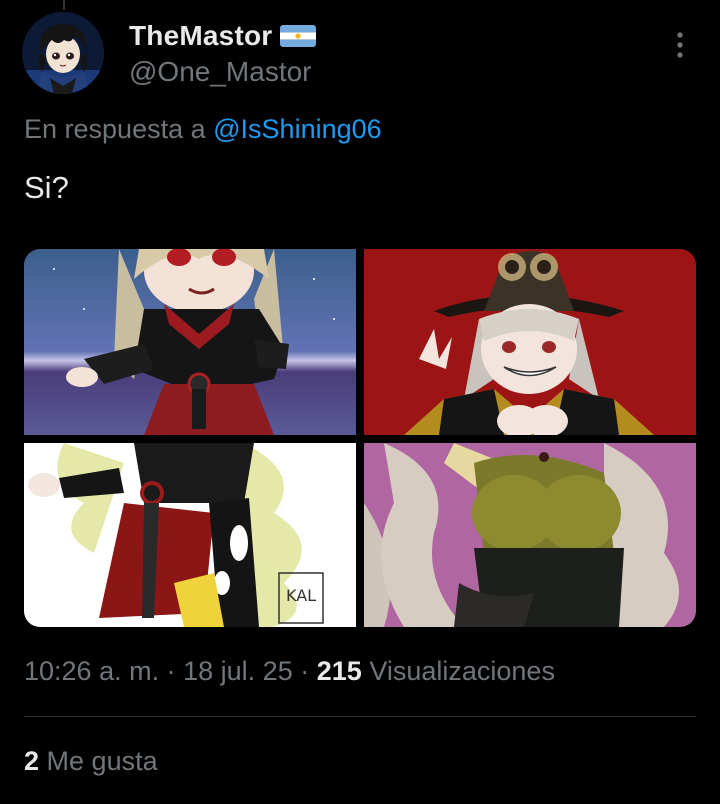 The width and height of the screenshot is (720, 804). What do you see at coordinates (238, 671) in the screenshot?
I see `tweet-date: 18 jul. 25` at bounding box center [238, 671].